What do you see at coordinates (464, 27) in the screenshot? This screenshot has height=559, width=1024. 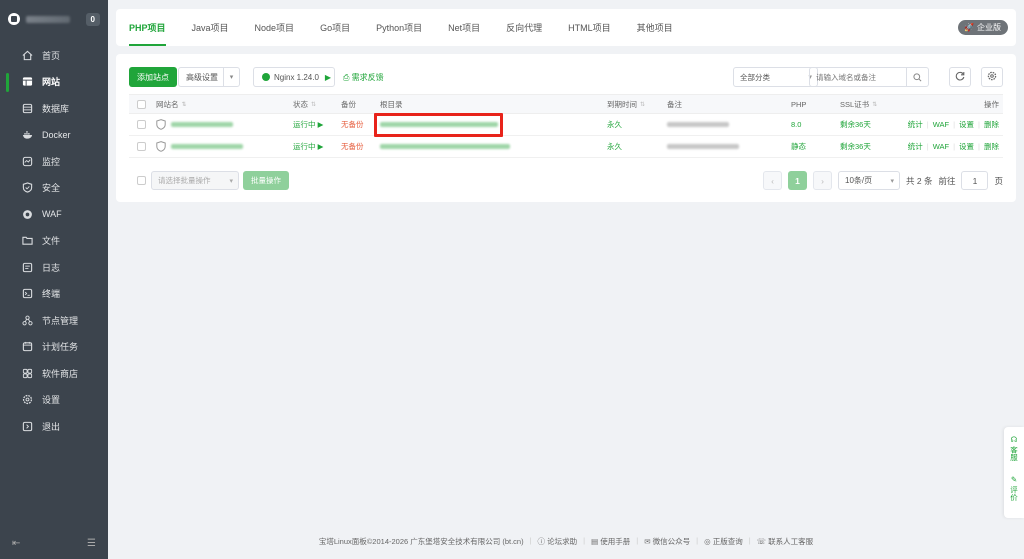 I see `tab-net: Net项目` at bounding box center [464, 27].